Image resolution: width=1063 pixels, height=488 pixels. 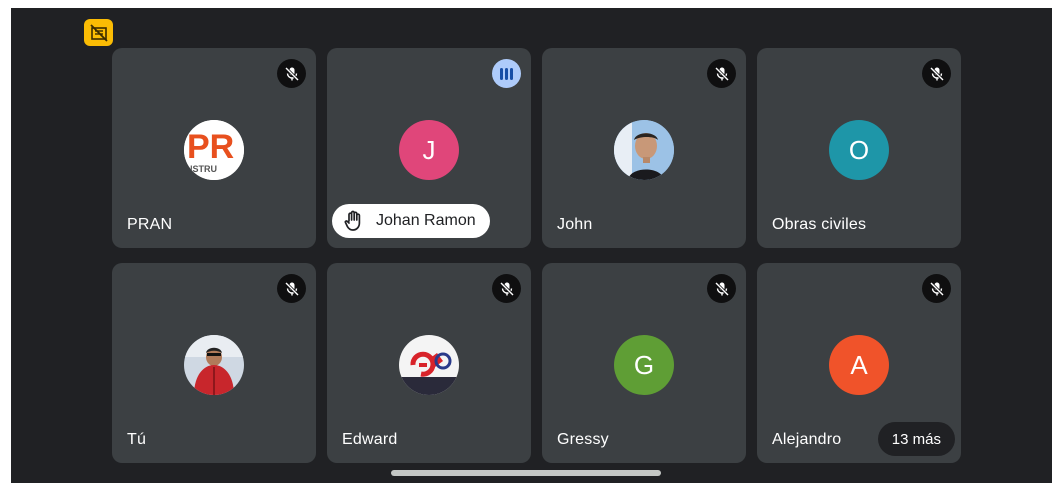 I want to click on participant-tile: Edward, so click(x=429, y=363).